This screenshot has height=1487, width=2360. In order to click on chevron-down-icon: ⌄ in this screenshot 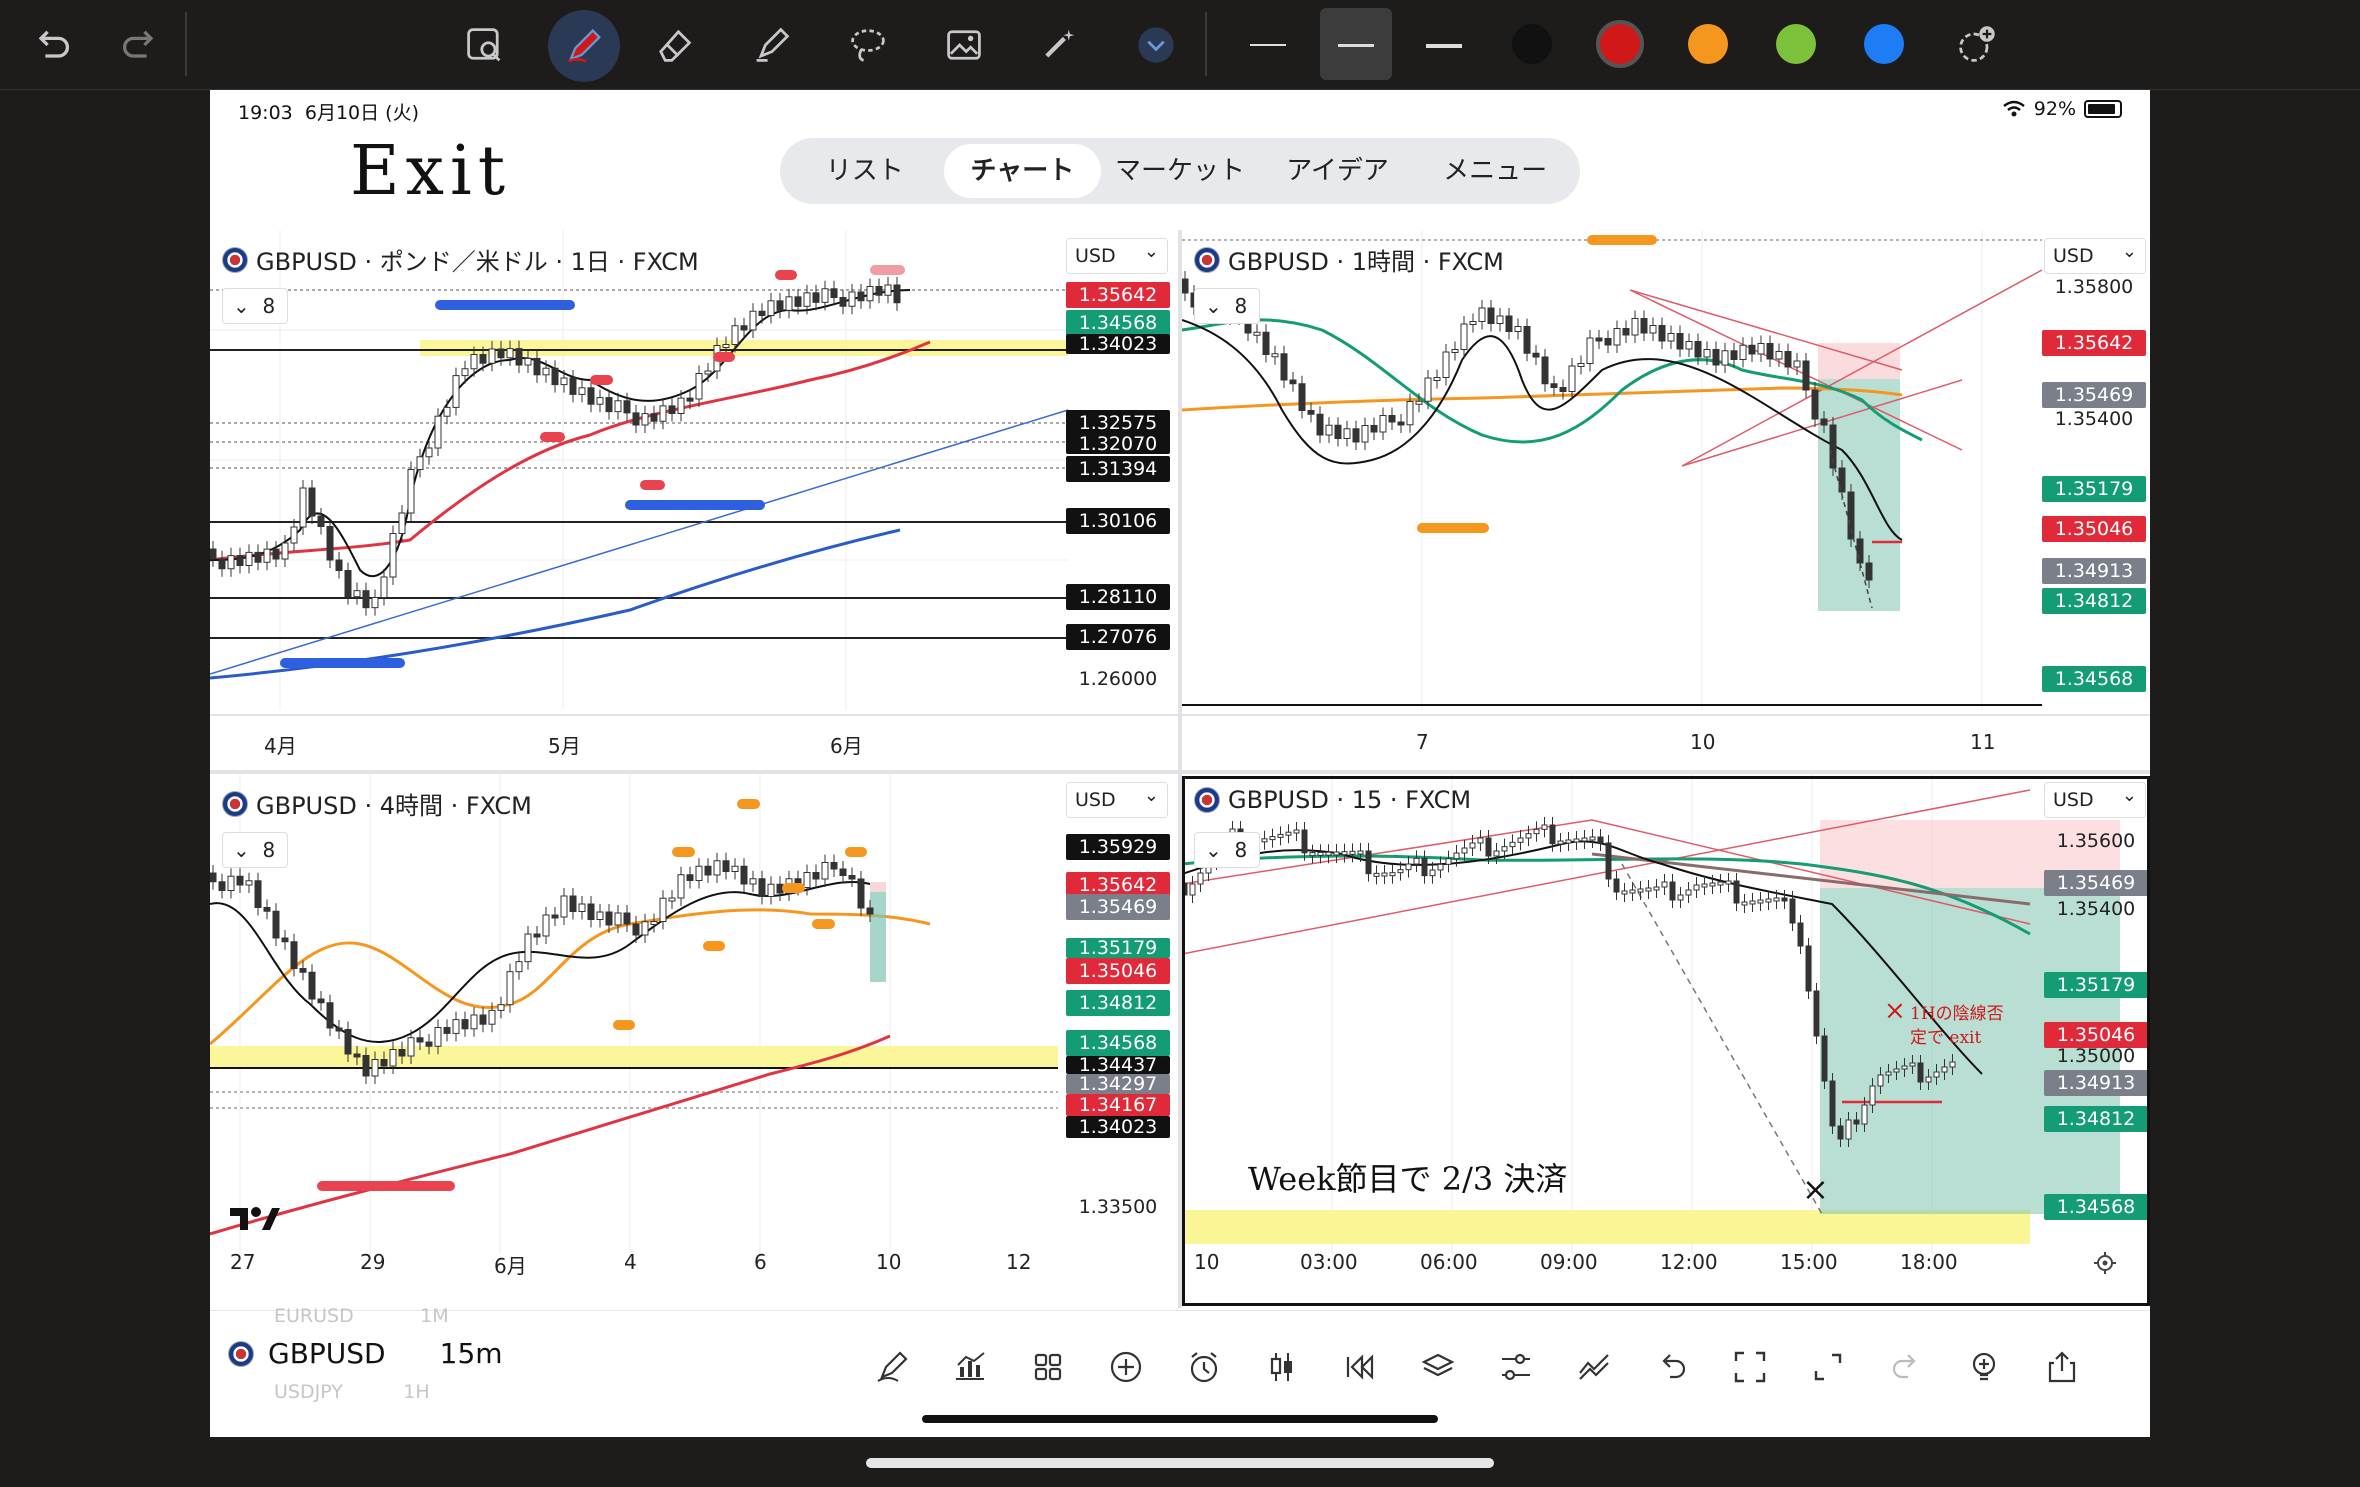, I will do `click(245, 850)`.